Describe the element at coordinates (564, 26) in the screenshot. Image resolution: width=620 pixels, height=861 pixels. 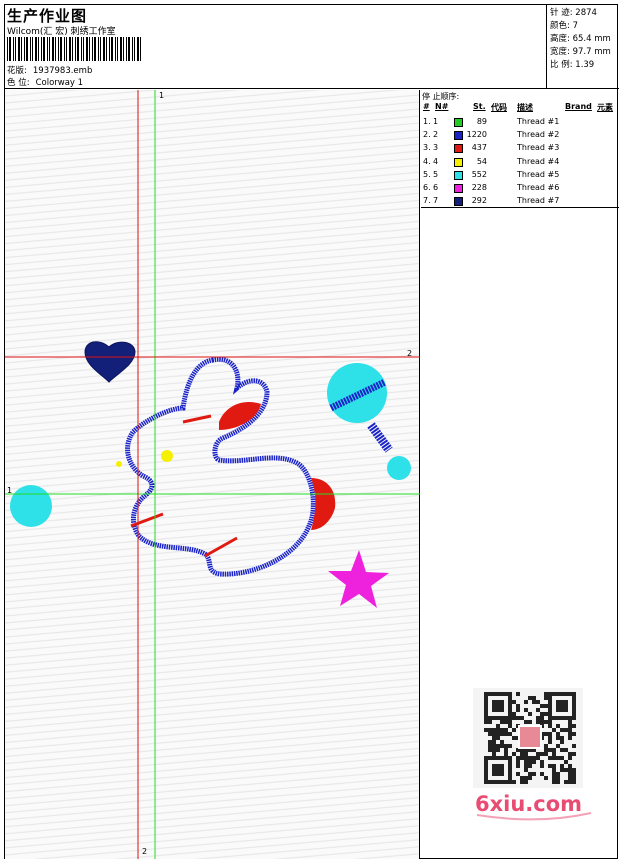
I see `stat-colors: 颜色: 7` at that location.